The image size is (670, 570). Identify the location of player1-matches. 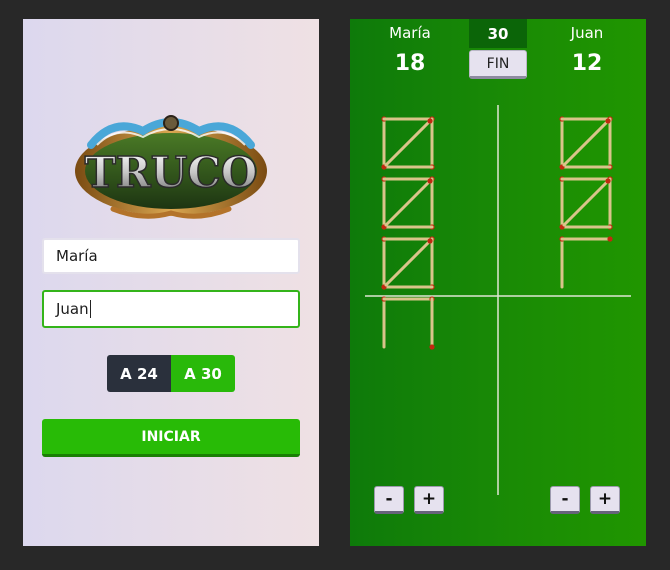
(408, 233).